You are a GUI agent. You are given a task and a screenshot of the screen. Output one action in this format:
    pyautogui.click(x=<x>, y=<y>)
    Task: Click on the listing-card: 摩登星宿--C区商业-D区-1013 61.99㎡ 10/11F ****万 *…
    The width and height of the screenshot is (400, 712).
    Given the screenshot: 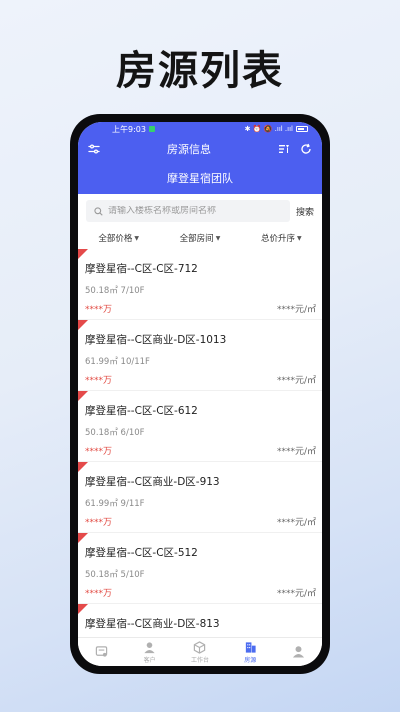 What is the action you would take?
    pyautogui.click(x=200, y=355)
    